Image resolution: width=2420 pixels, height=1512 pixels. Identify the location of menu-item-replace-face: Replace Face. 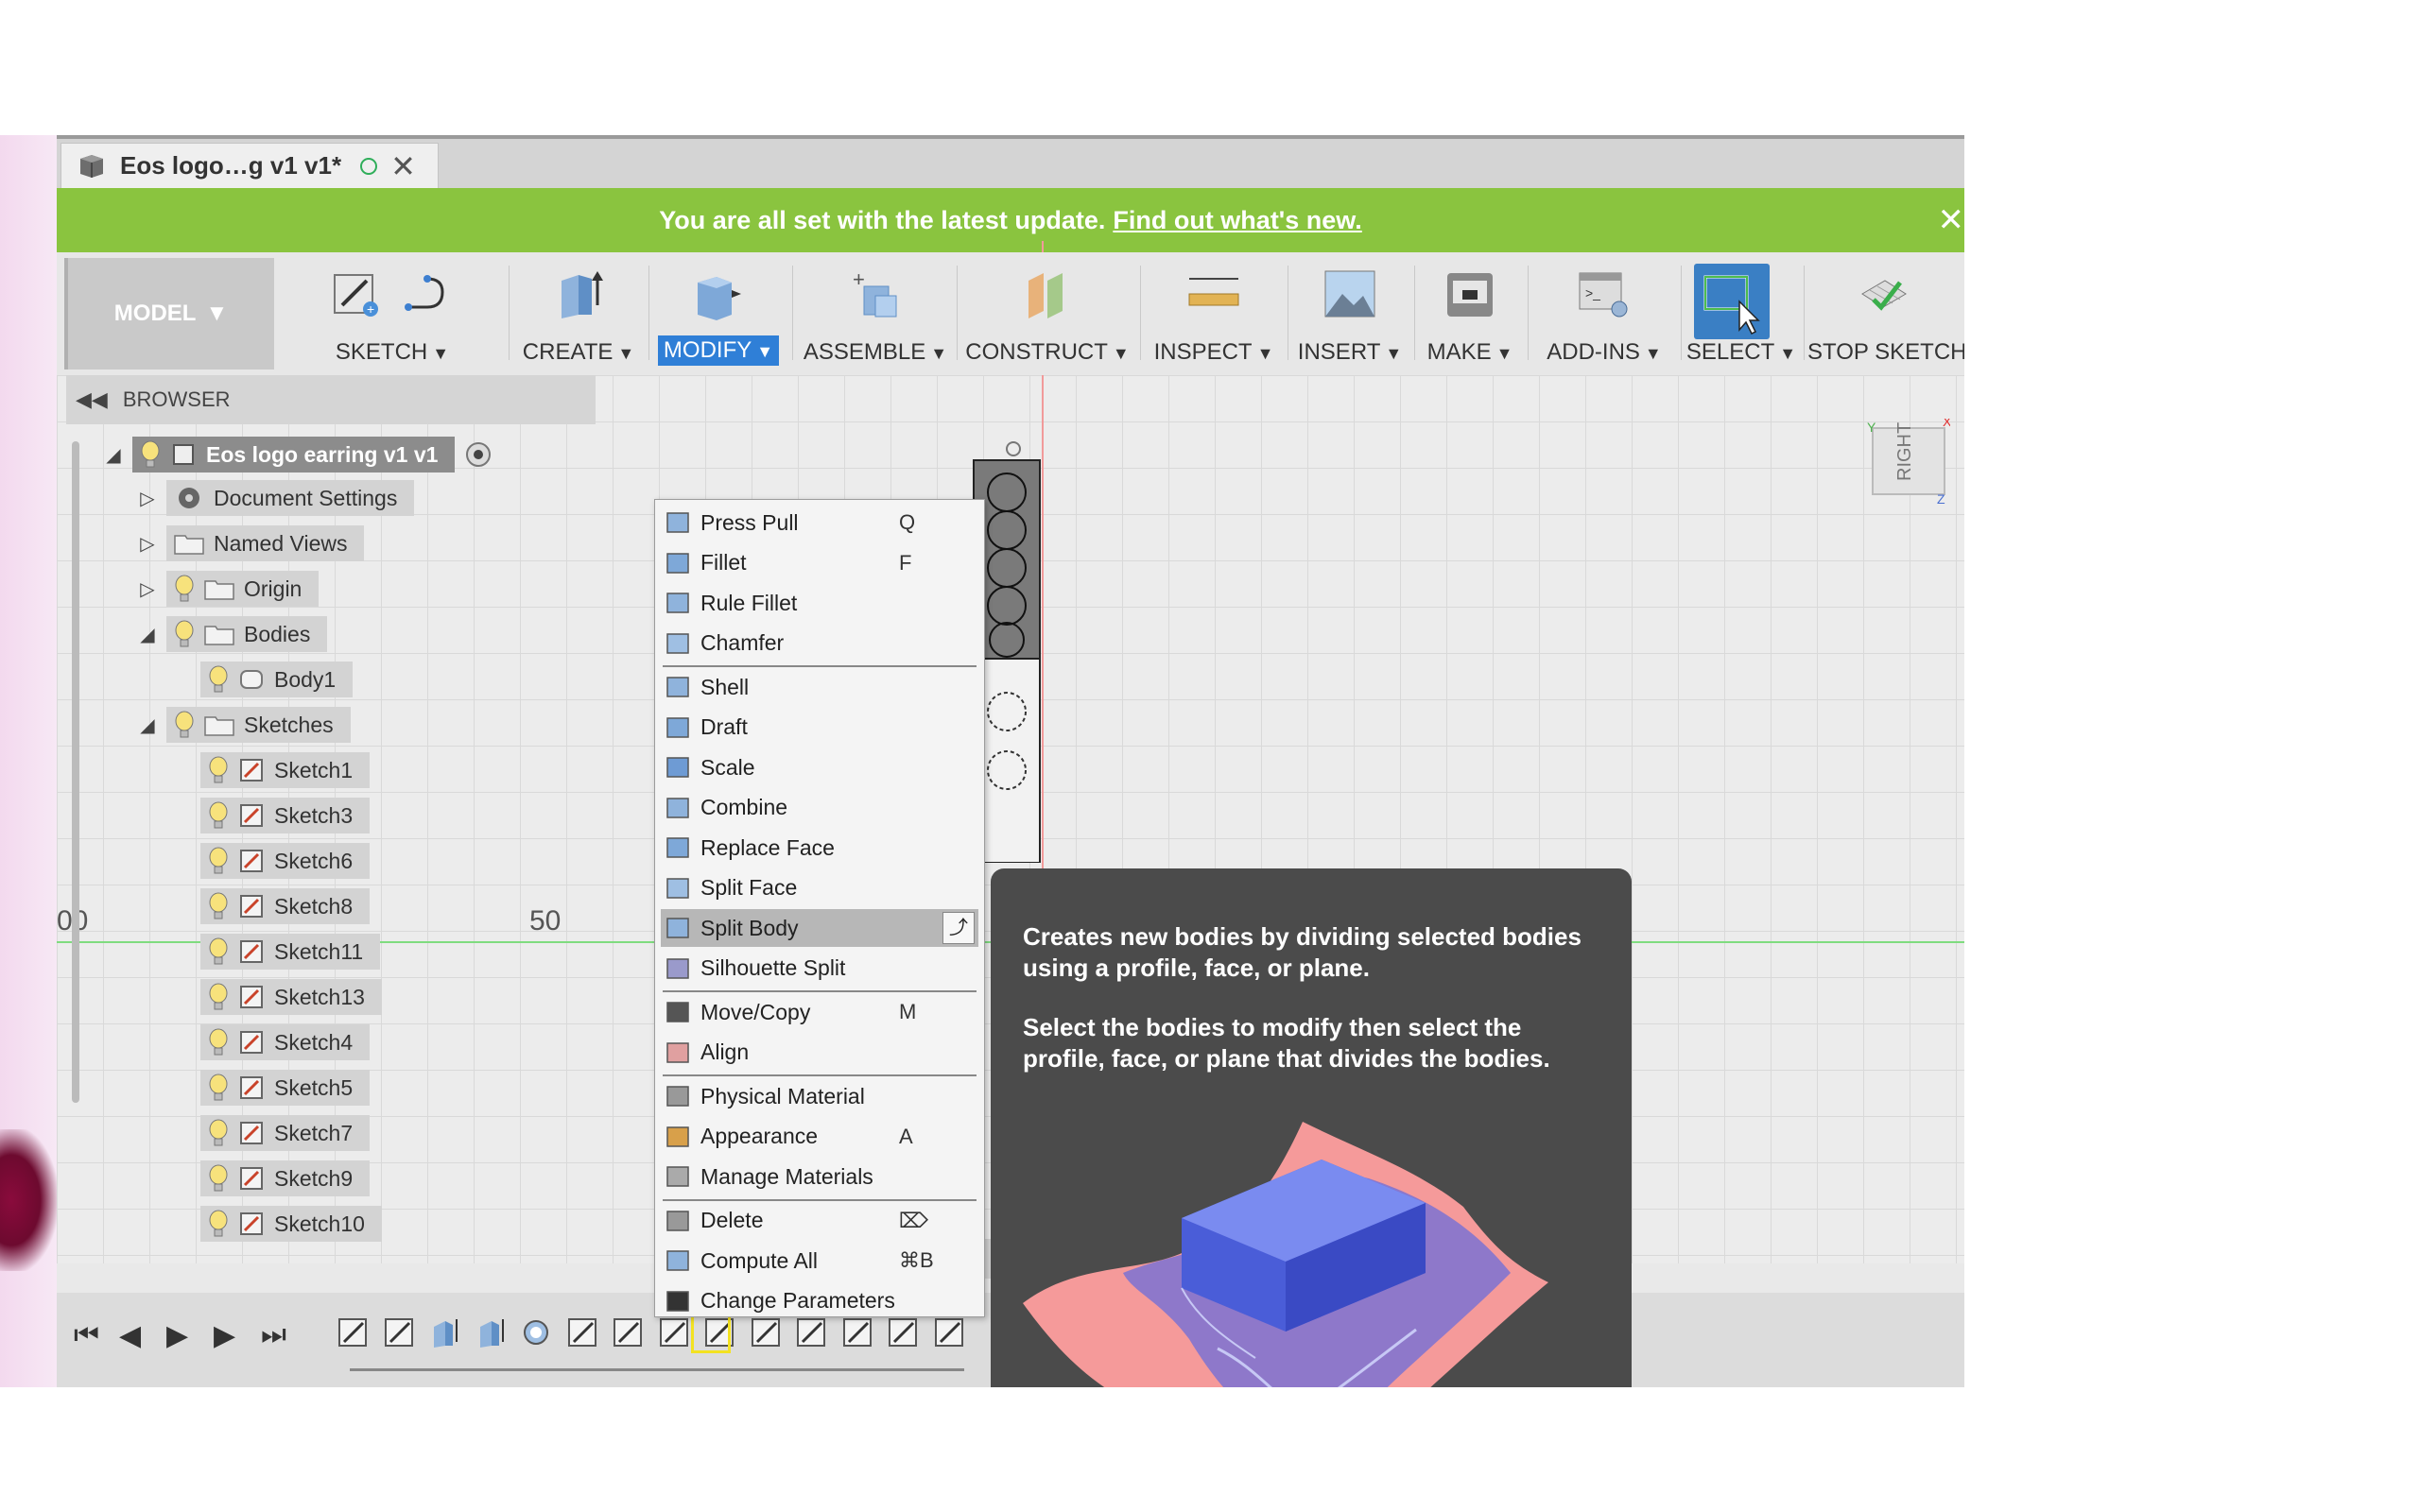
(819, 848).